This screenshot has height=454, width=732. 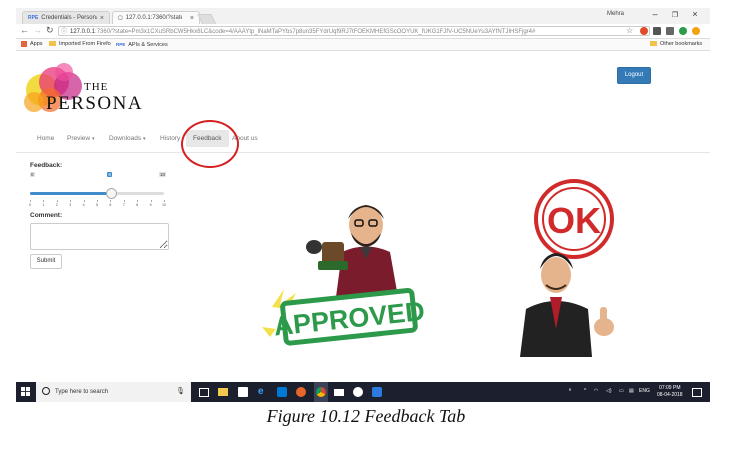 I want to click on nav-label: Preview, so click(x=79, y=138).